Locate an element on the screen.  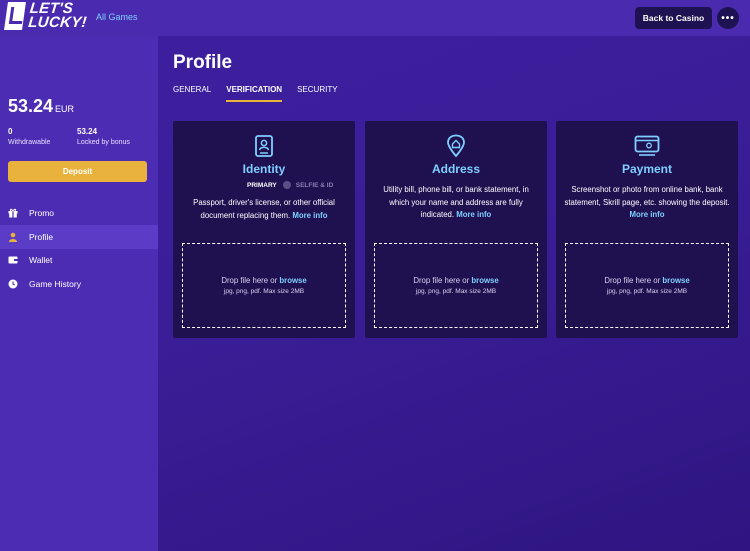
sidebar-item-label: Profile is located at coordinates (41, 236).